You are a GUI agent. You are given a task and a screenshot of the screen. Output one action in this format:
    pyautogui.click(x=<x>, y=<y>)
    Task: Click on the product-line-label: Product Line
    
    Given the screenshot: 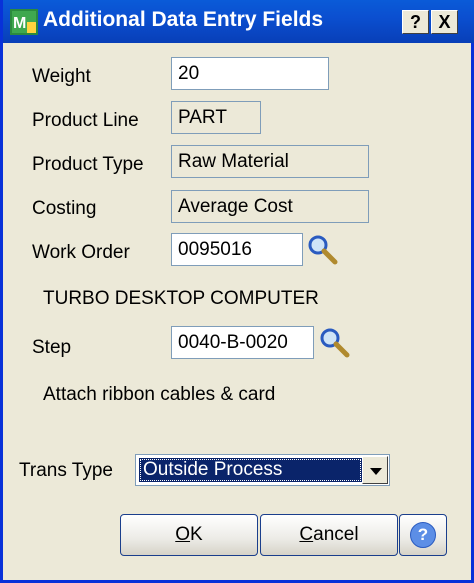 What is the action you would take?
    pyautogui.click(x=85, y=120)
    